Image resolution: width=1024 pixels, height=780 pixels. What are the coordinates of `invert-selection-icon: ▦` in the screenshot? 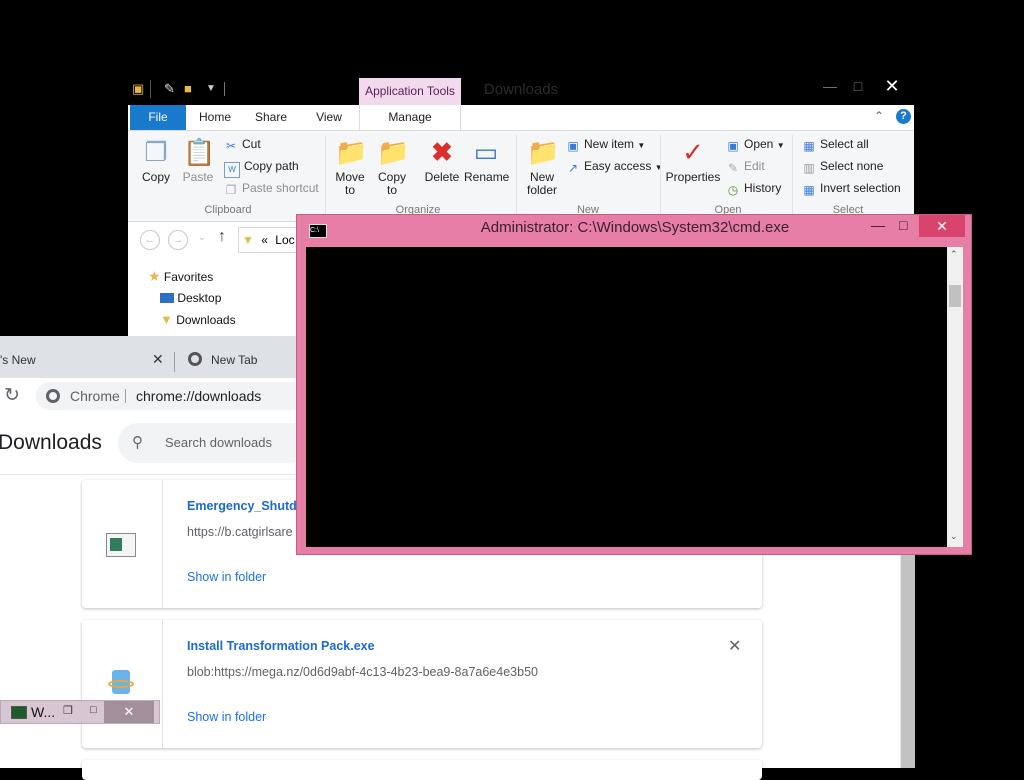 It's located at (809, 190).